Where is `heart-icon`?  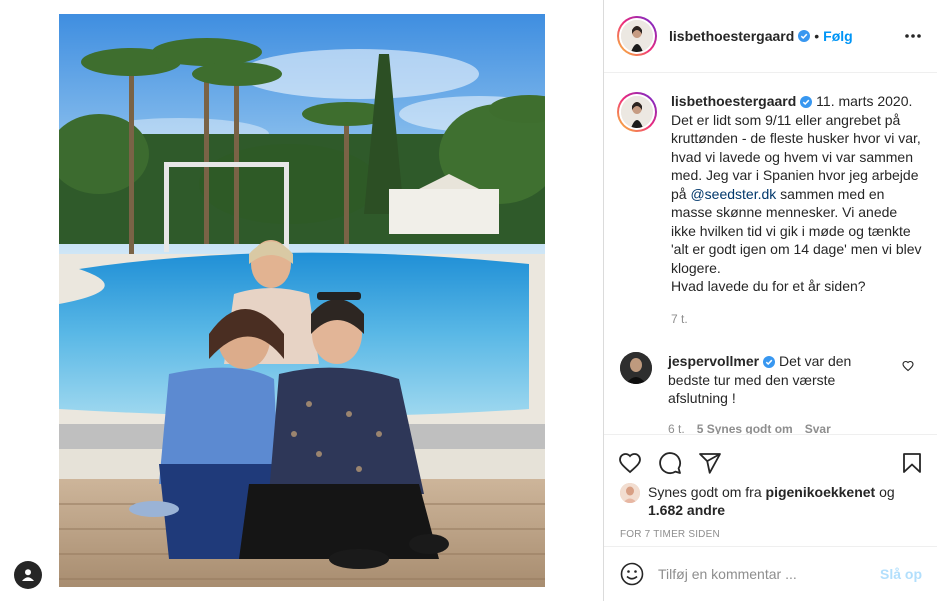
heart-icon is located at coordinates (630, 463).